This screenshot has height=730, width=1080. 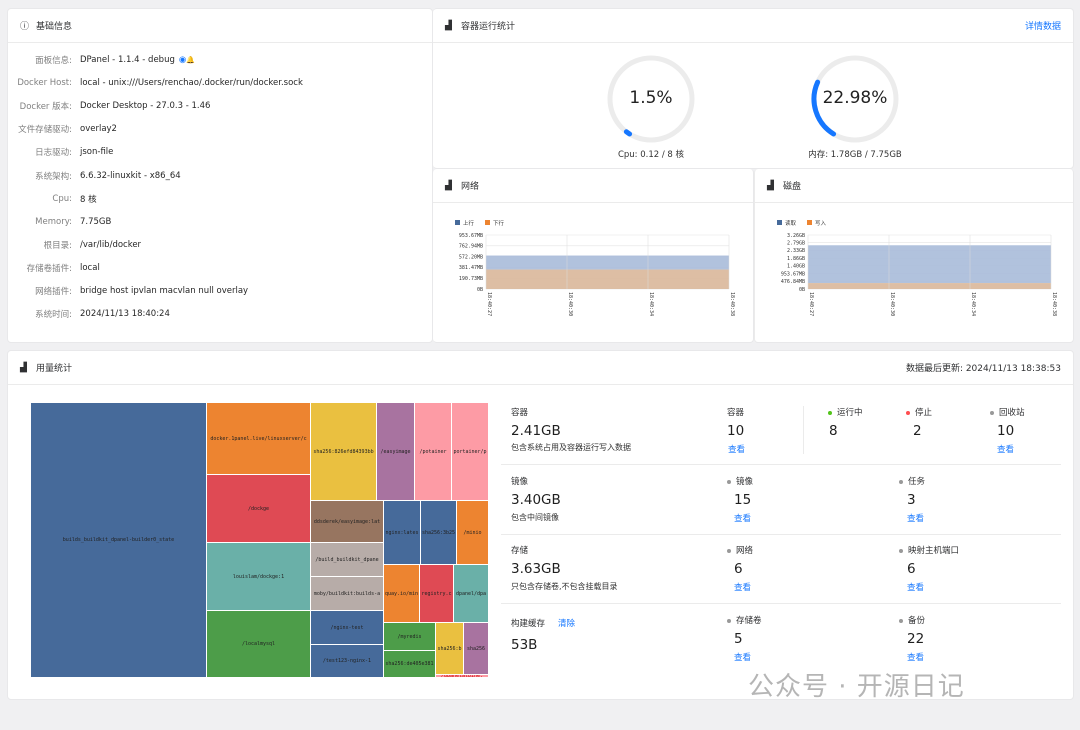 What do you see at coordinates (803, 430) in the screenshot?
I see `row-divider` at bounding box center [803, 430].